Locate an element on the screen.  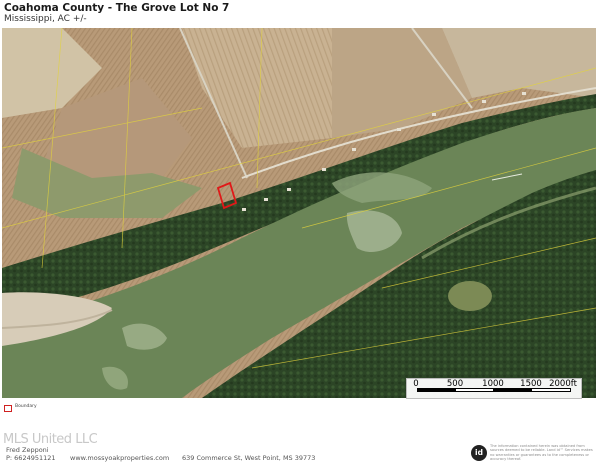
office-address: 639 Commerce St, West Point, MS 39773 is located at coordinates (249, 458).